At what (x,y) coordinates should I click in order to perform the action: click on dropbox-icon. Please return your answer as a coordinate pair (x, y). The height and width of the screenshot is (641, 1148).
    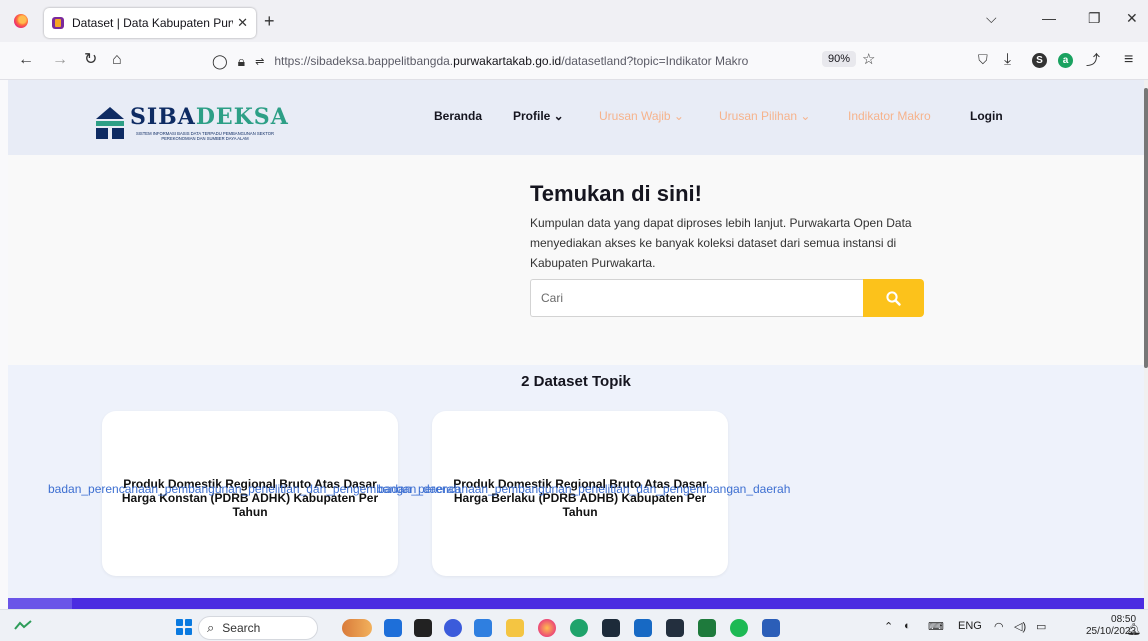
    Looking at the image, I should click on (611, 628).